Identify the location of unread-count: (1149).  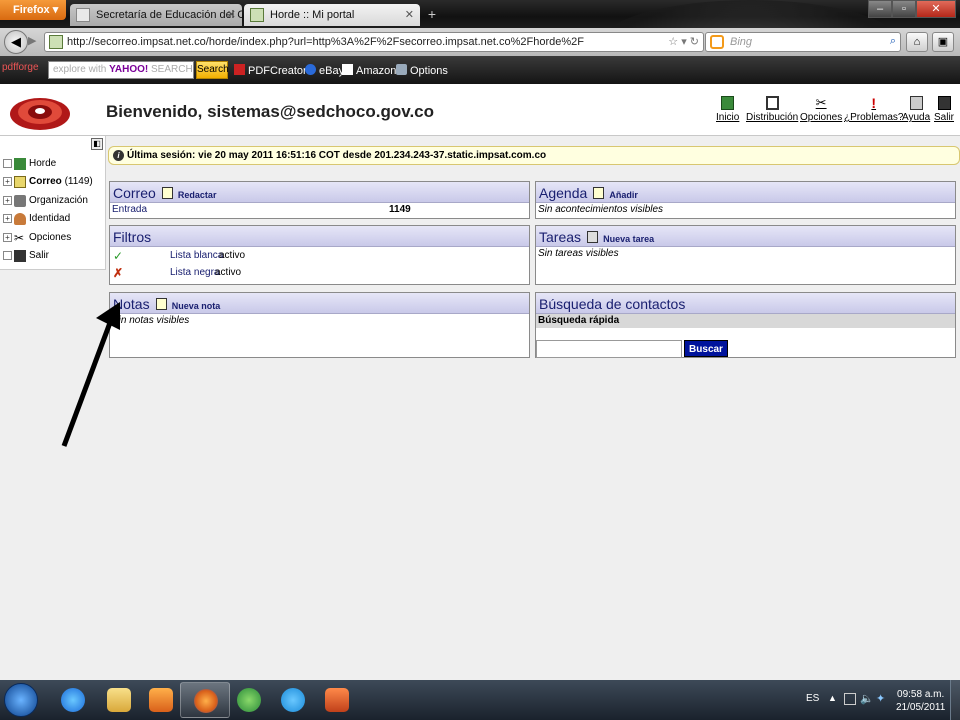
(78, 181).